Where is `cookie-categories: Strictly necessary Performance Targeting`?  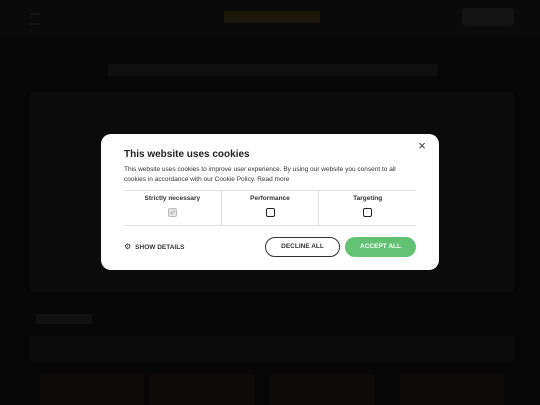
cookie-categories: Strictly necessary Performance Targeting is located at coordinates (270, 208).